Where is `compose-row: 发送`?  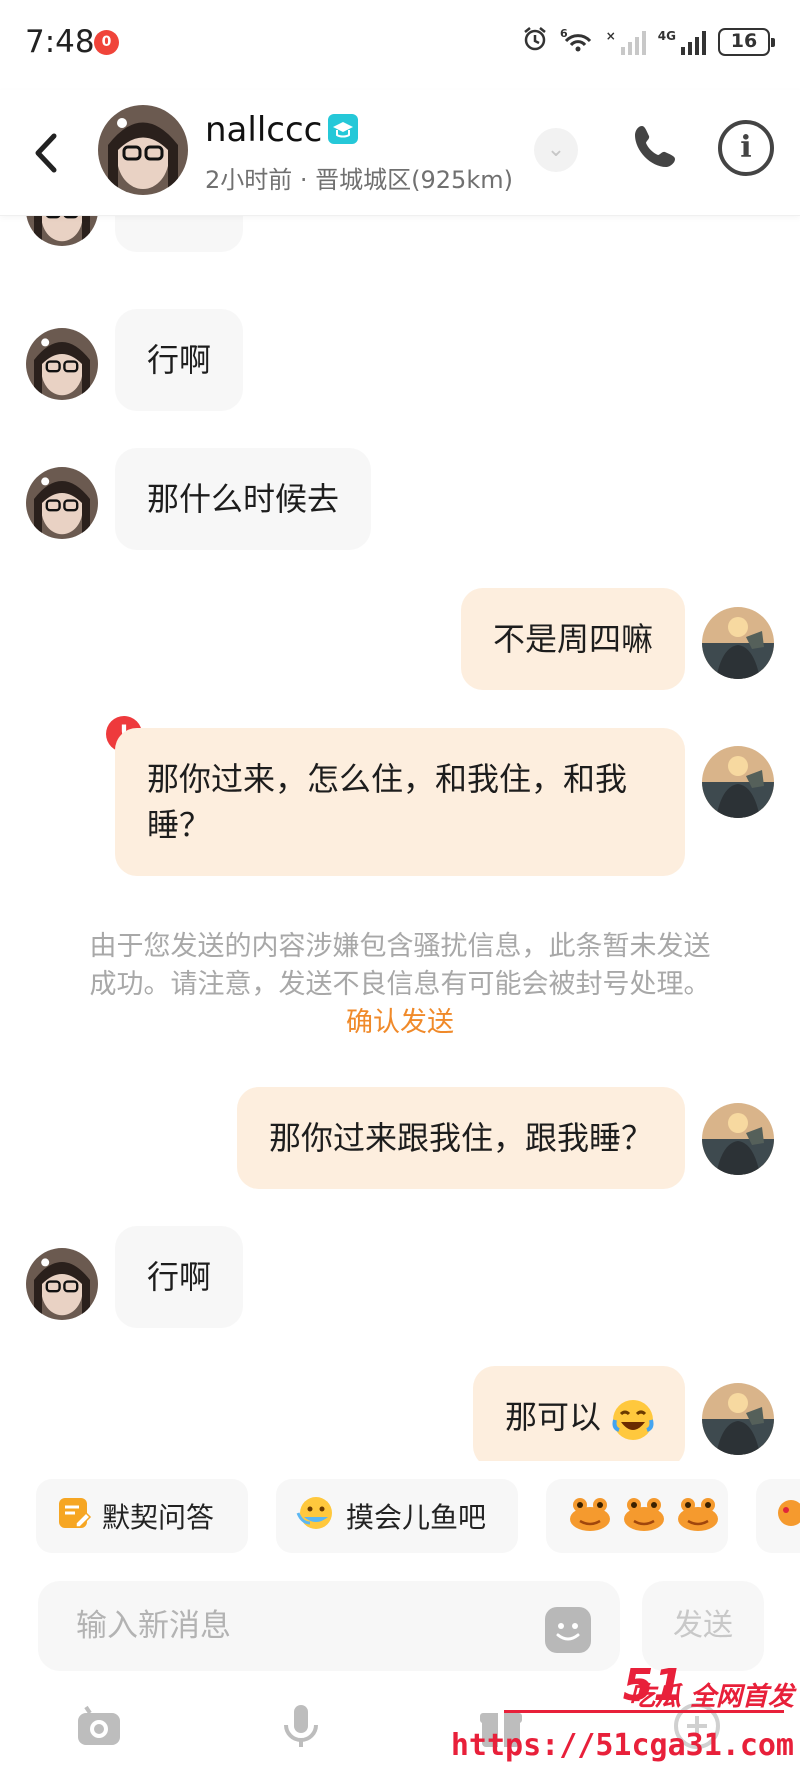 compose-row: 发送 is located at coordinates (400, 1626).